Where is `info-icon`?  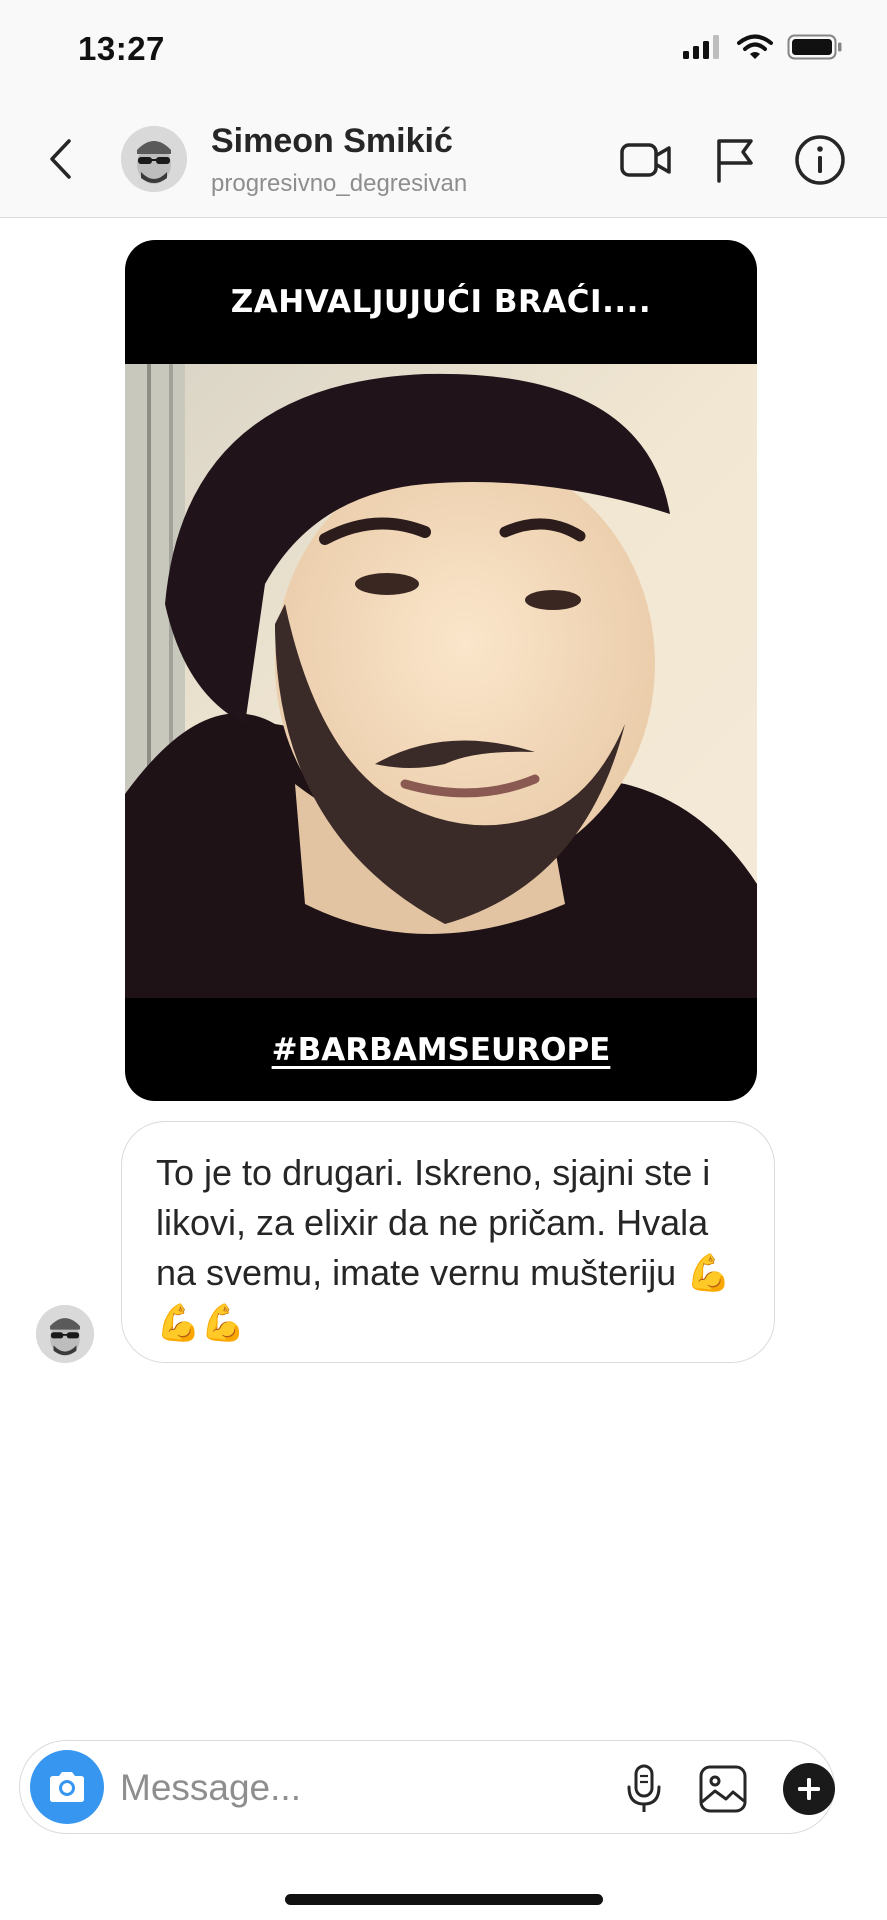
info-icon is located at coordinates (820, 160).